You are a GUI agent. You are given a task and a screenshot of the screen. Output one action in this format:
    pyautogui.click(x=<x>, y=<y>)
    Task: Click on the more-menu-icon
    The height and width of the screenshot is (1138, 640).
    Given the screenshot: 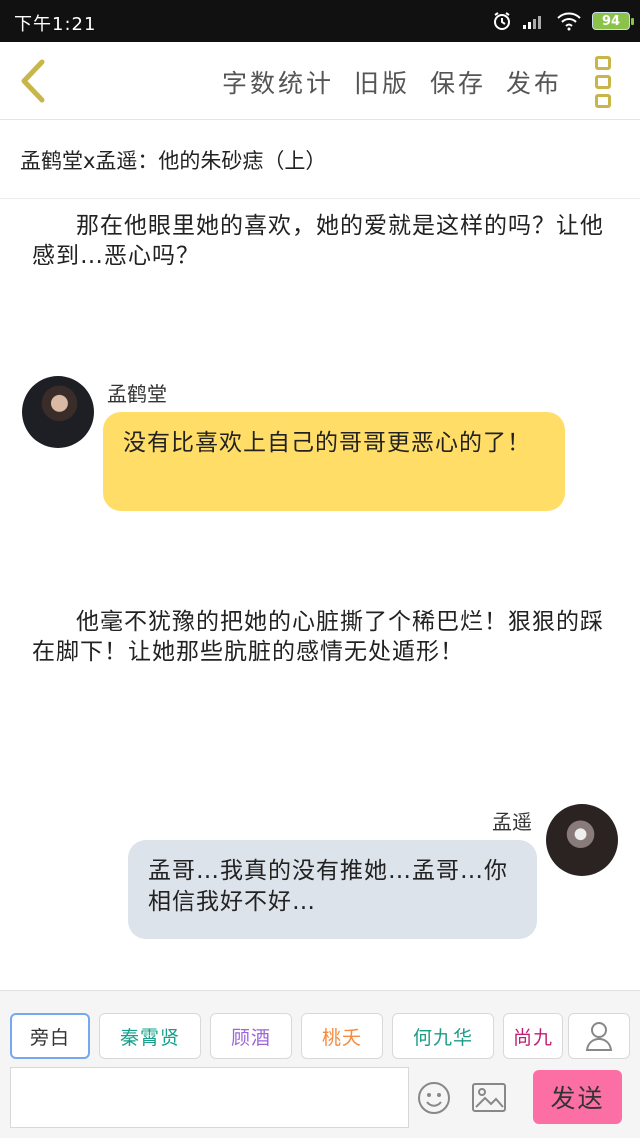 What is the action you would take?
    pyautogui.click(x=605, y=82)
    